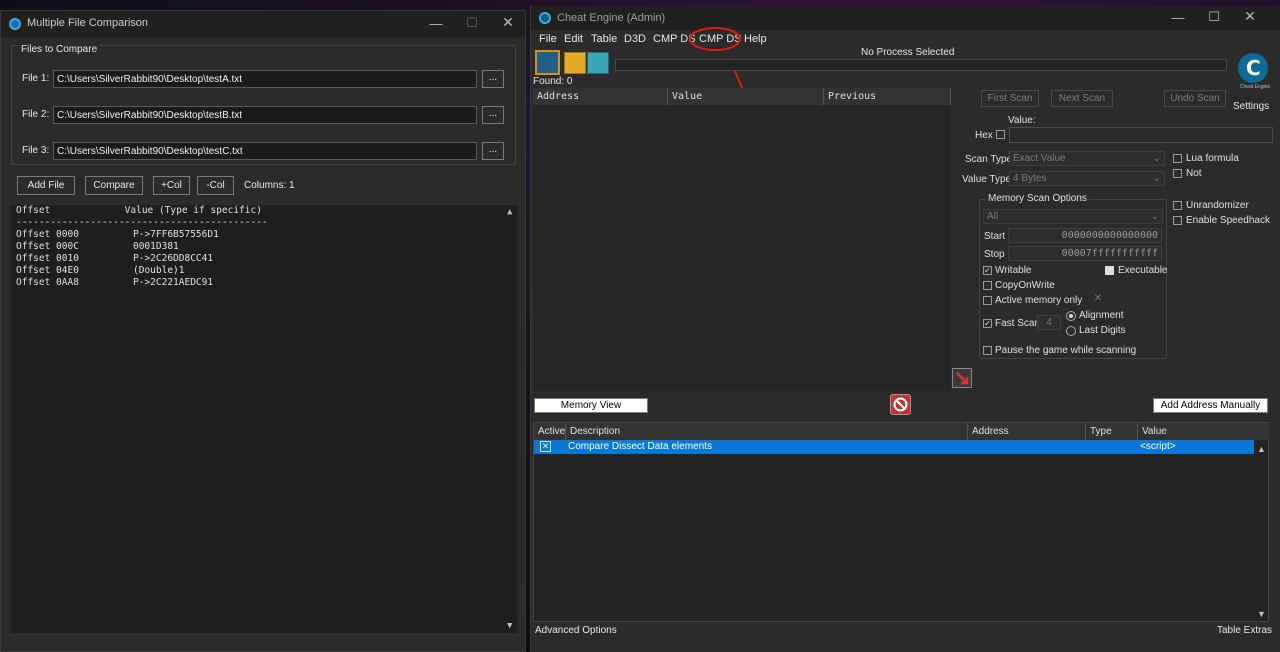 The height and width of the screenshot is (652, 1280). What do you see at coordinates (994, 254) in the screenshot?
I see `stop-label: Stop` at bounding box center [994, 254].